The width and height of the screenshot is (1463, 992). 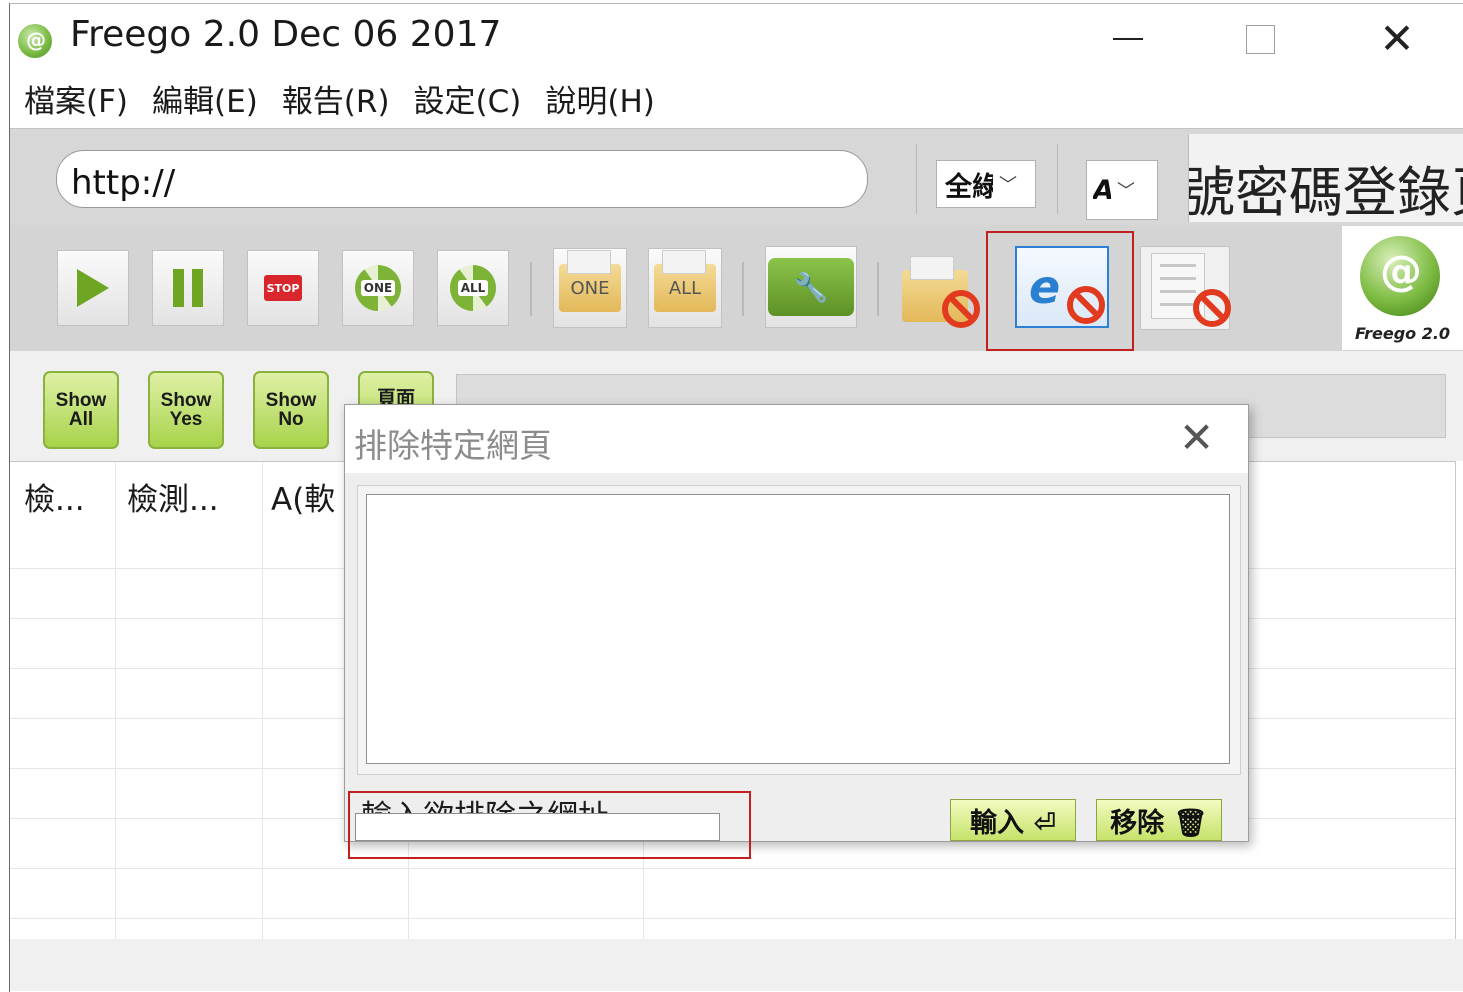 I want to click on freego-app-icon: @, so click(x=35, y=41).